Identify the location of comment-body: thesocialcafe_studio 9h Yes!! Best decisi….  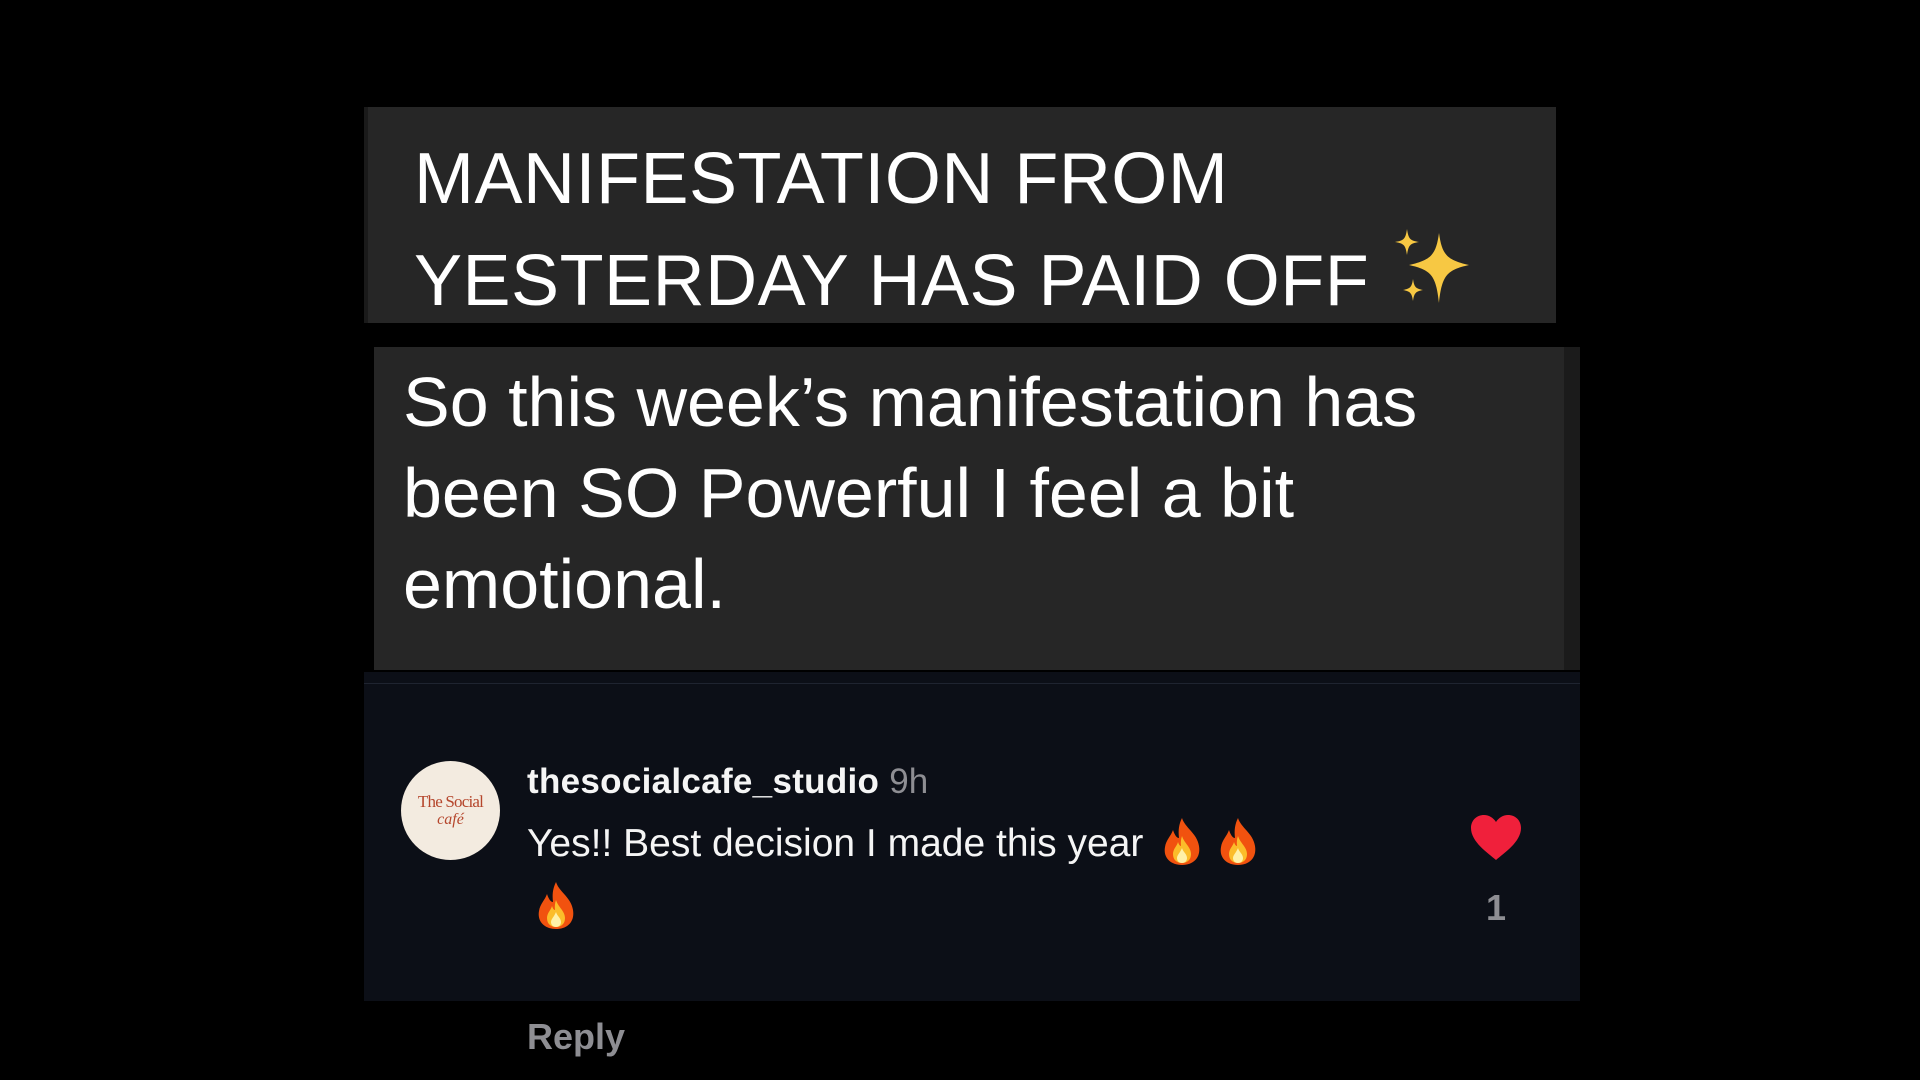
(967, 908).